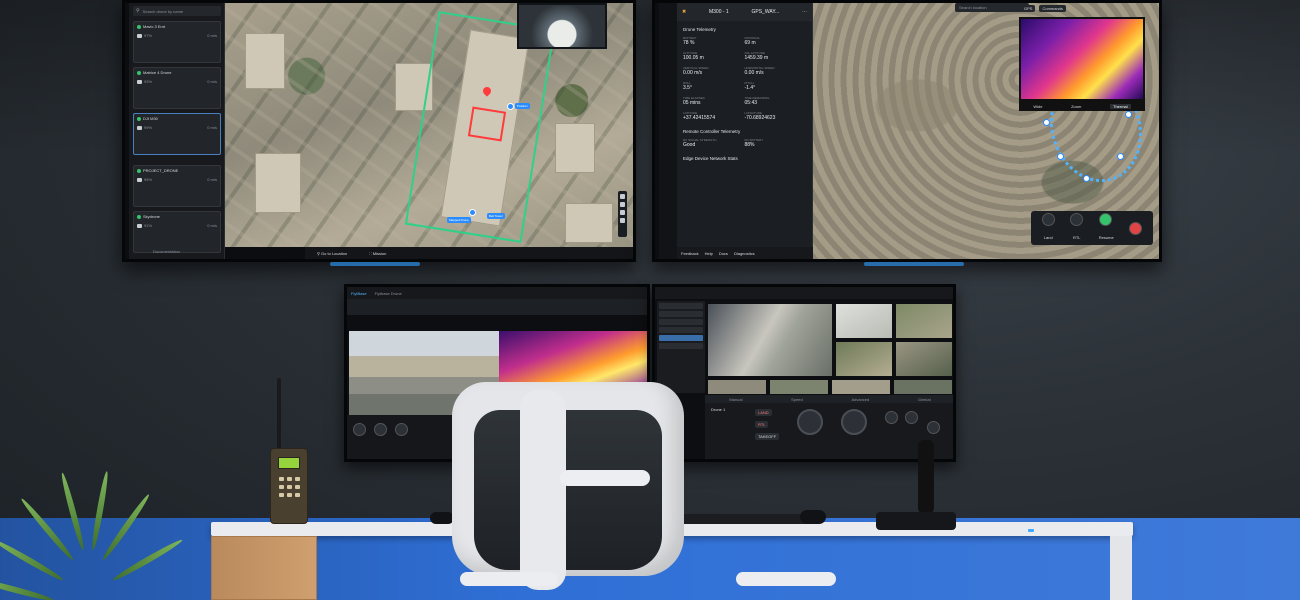  I want to click on gimbal-down-icon, so click(911, 417).